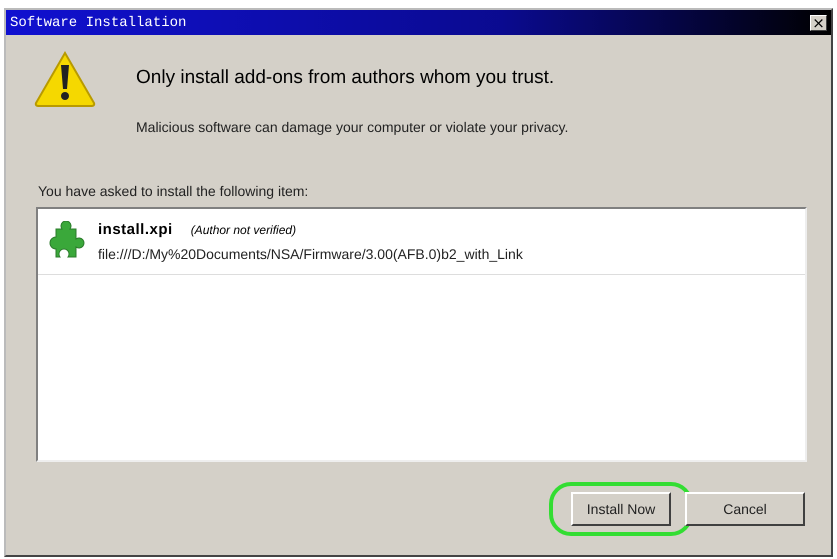 This screenshot has height=559, width=837. I want to click on close-button: ×, so click(818, 22).